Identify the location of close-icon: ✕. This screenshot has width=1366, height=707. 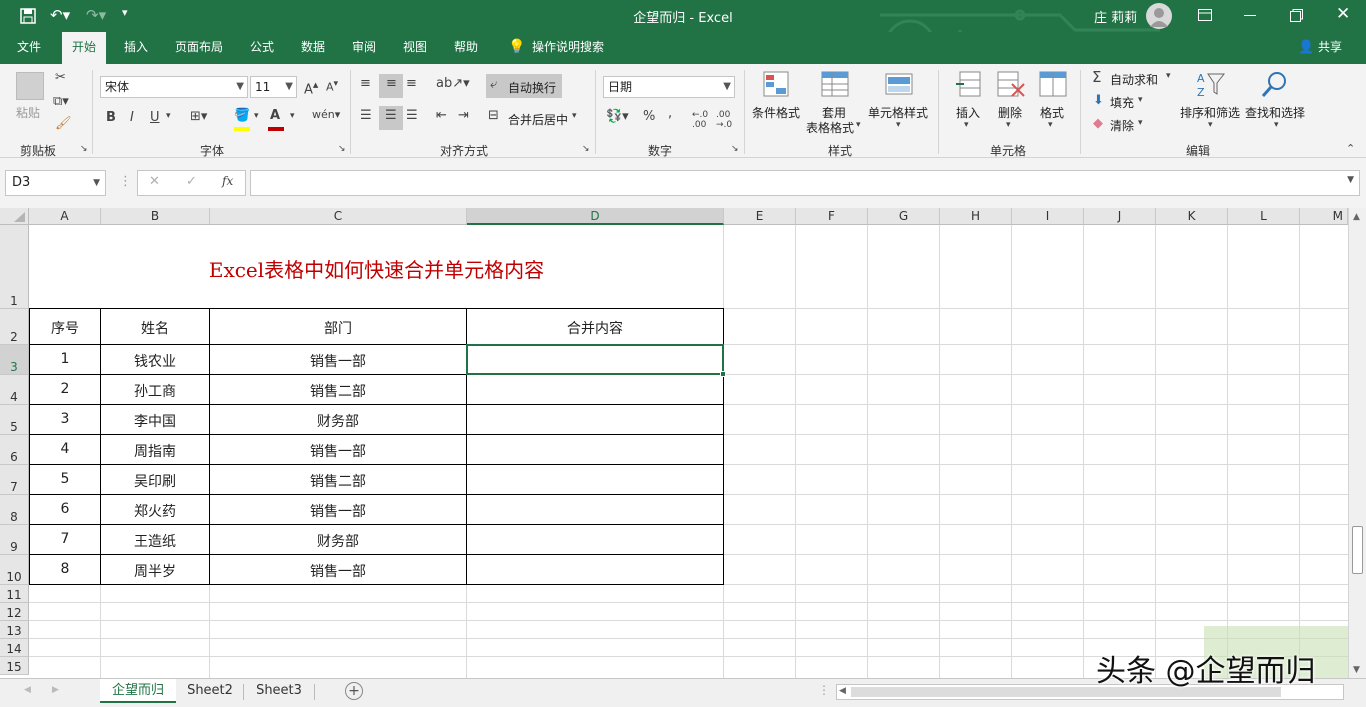
(1343, 14).